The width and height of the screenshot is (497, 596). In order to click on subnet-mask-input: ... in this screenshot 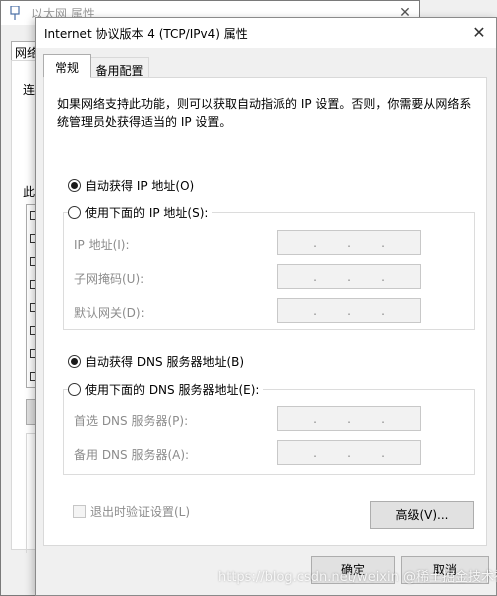, I will do `click(349, 276)`.